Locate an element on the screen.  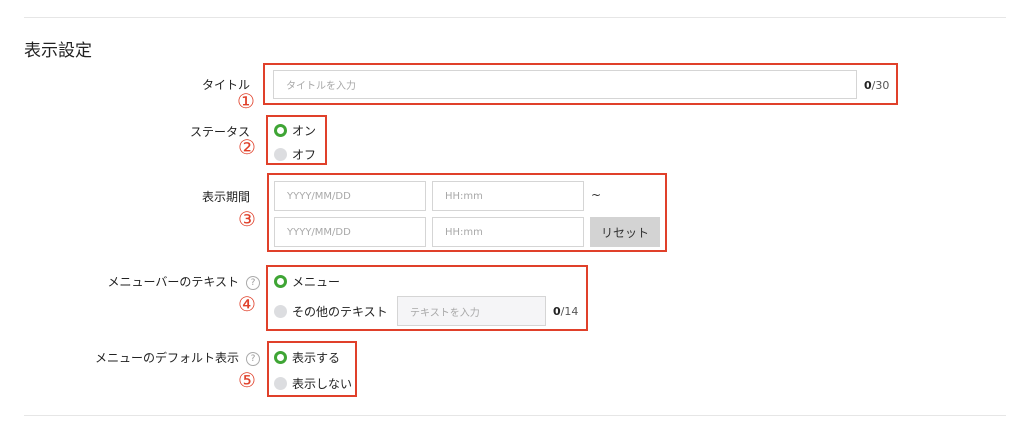
menubar-custom-text-input: テキストを入力 is located at coordinates (471, 311).